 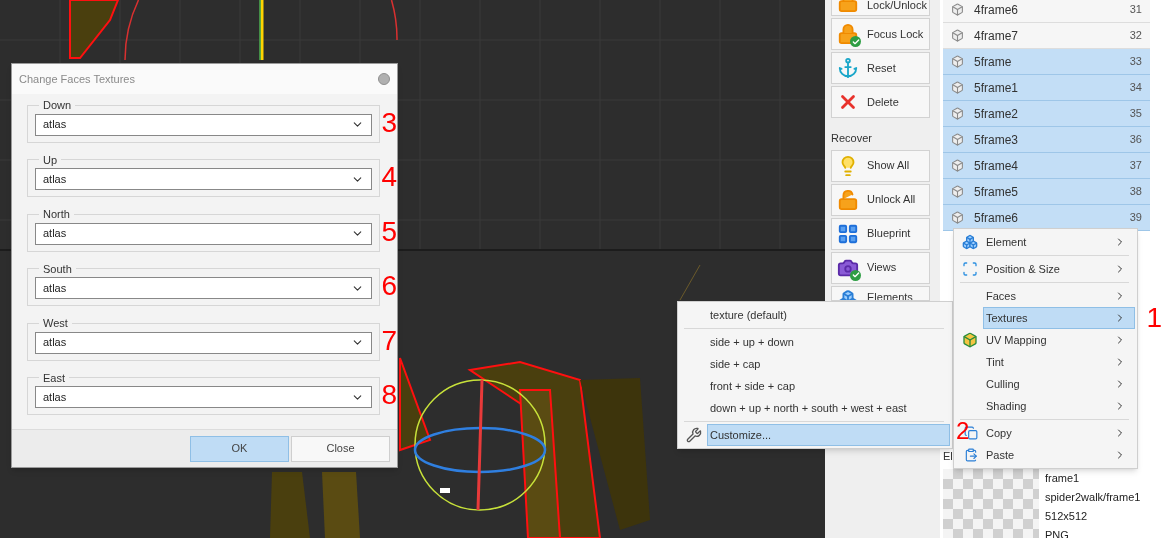 I want to click on tool-button: Lock/Unlock, so click(x=880, y=8).